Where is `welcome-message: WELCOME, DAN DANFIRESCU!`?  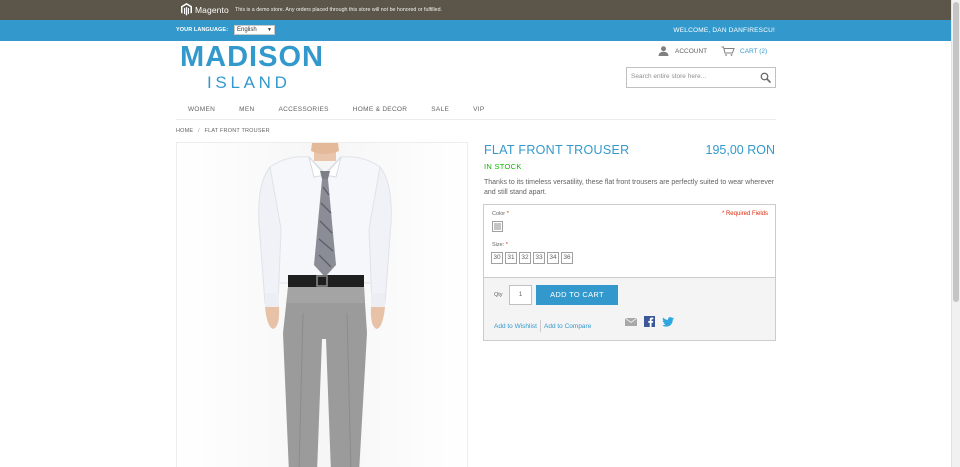
welcome-message: WELCOME, DAN DANFIRESCU! is located at coordinates (724, 30).